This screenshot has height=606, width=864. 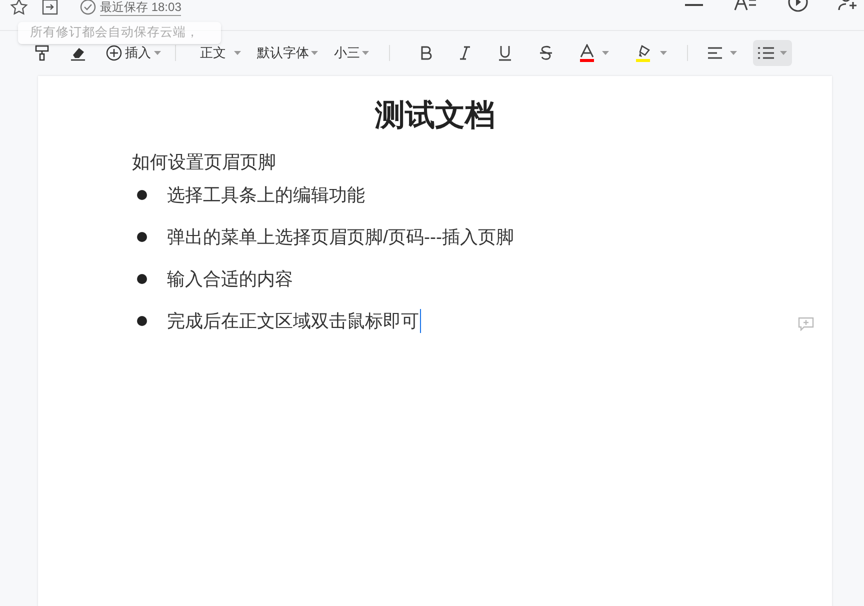 What do you see at coordinates (204, 162) in the screenshot?
I see `paragraph-text: 如何设置页眉页脚` at bounding box center [204, 162].